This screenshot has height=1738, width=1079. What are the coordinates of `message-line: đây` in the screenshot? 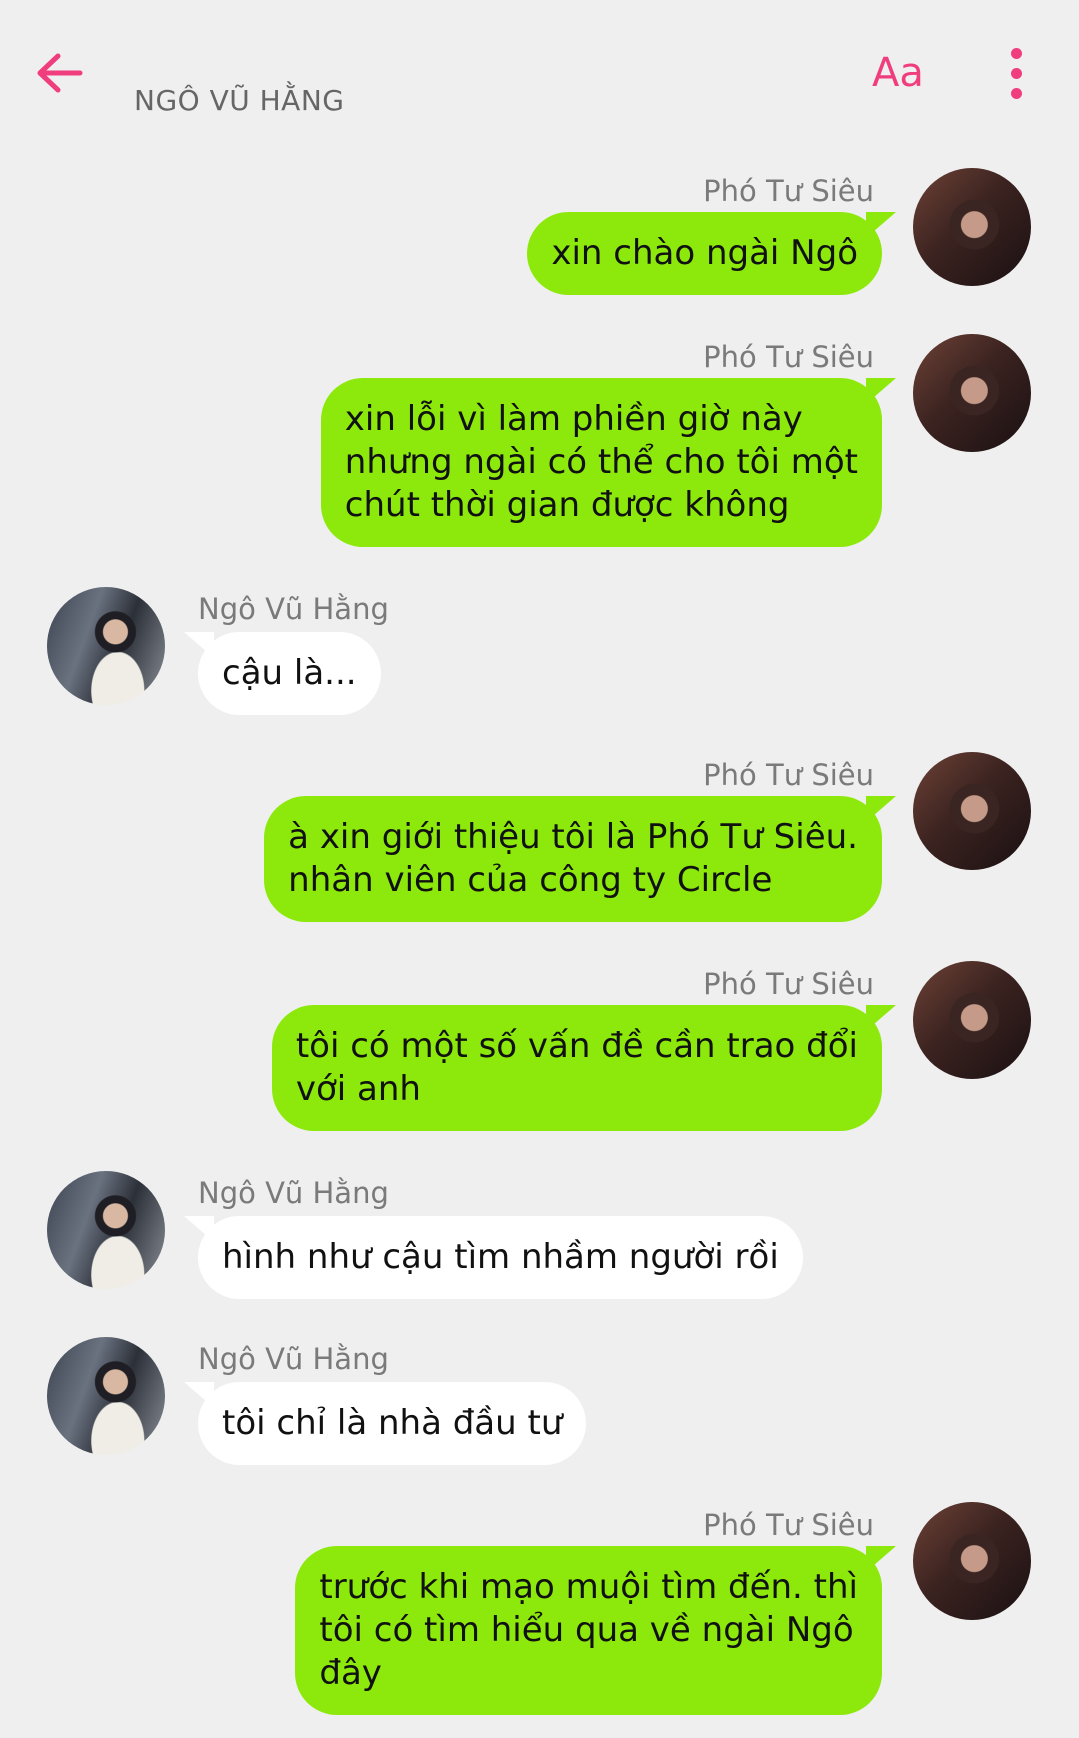 It's located at (350, 1673).